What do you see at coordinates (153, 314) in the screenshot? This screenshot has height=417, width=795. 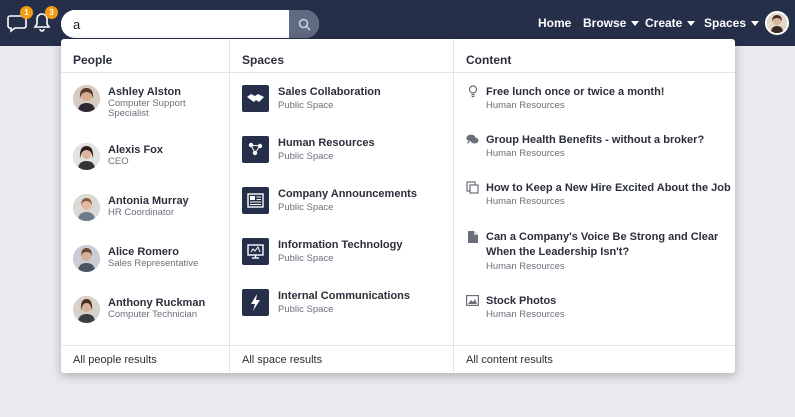 I see `person-role: Computer Technician` at bounding box center [153, 314].